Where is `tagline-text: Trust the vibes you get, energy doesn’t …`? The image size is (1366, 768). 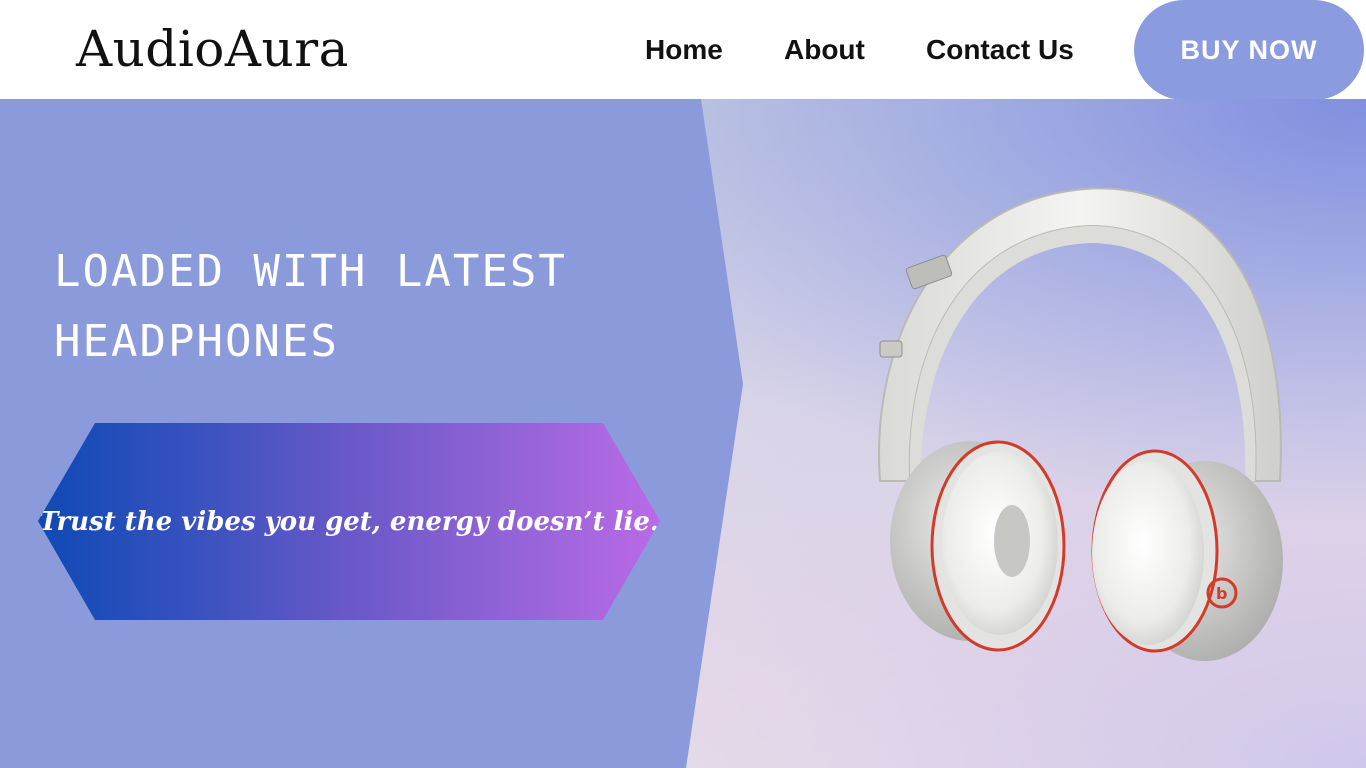 tagline-text: Trust the vibes you get, energy doesn’t … is located at coordinates (349, 521).